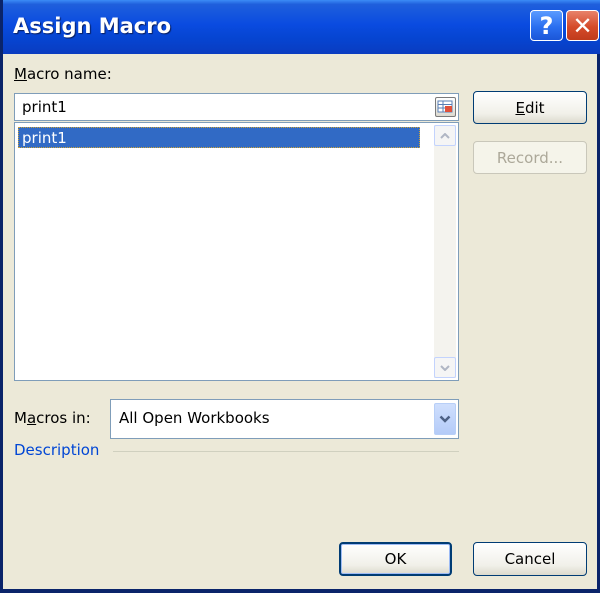 The image size is (600, 593). I want to click on title-bar: Assign Macro ? ✕, so click(301, 27).